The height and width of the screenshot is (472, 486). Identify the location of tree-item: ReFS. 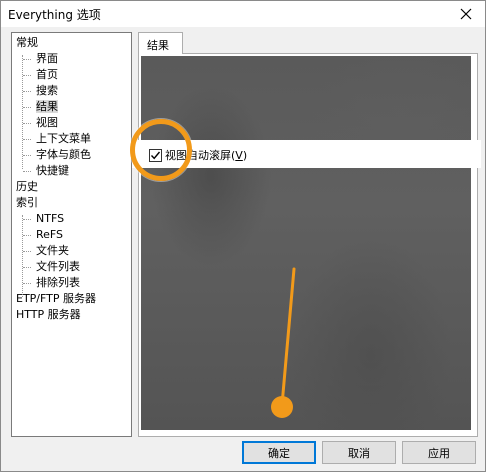
(49, 235).